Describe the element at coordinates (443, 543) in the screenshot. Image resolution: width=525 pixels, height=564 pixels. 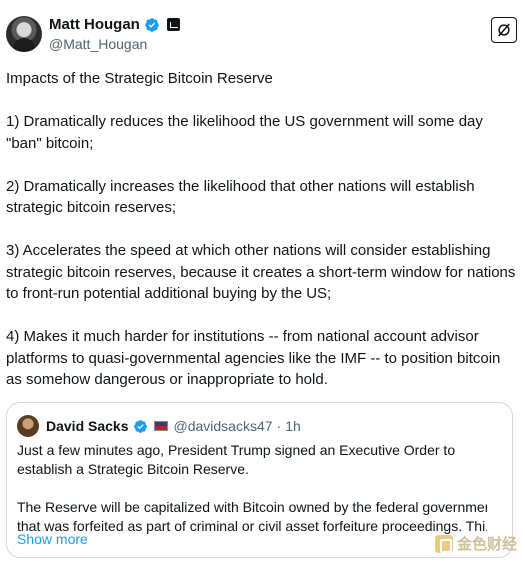
I see `watermark-logo-icon` at that location.